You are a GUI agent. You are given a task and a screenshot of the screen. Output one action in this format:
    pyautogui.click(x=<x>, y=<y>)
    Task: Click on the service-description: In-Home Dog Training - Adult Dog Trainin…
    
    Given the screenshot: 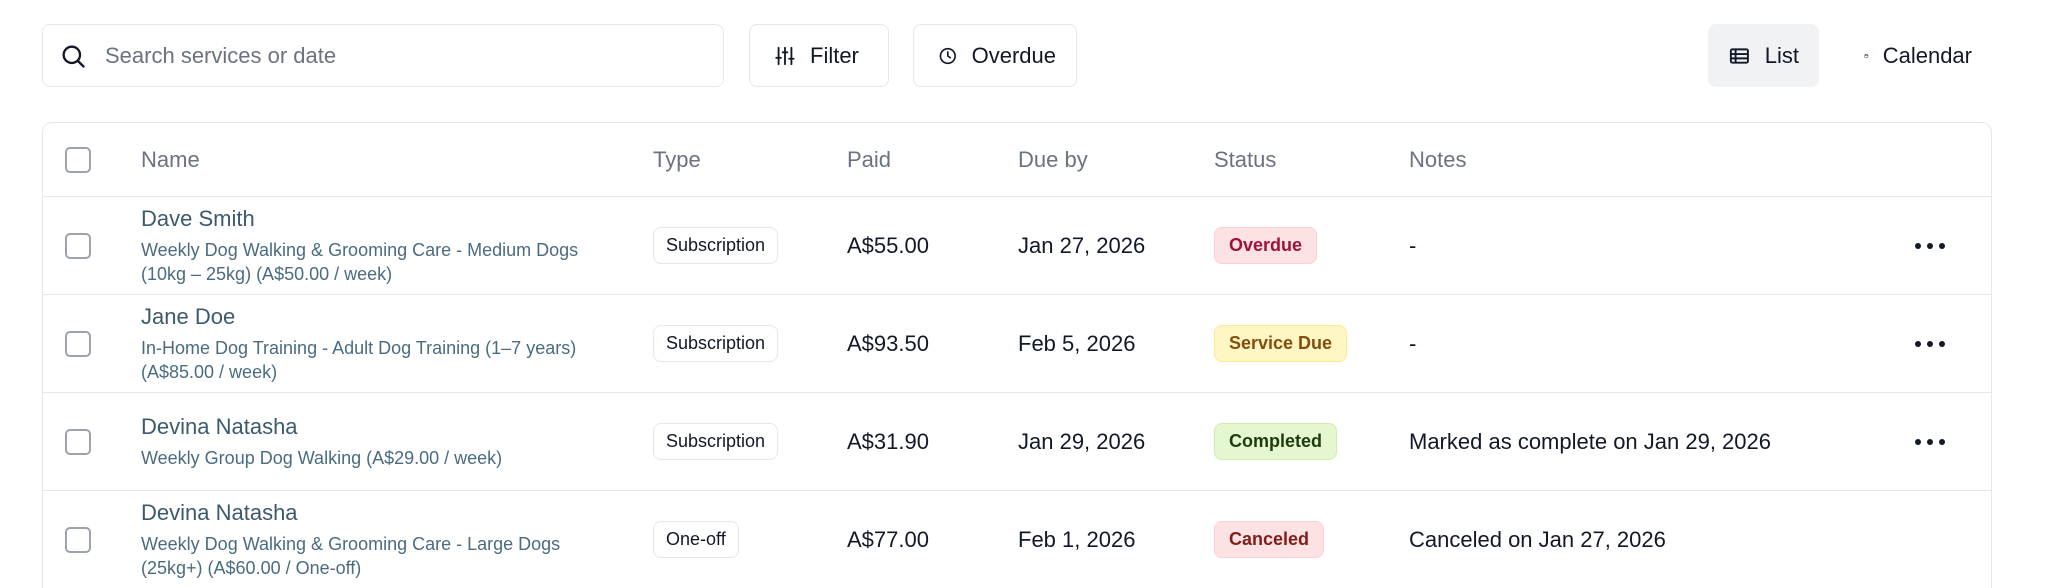 What is the action you would take?
    pyautogui.click(x=359, y=360)
    